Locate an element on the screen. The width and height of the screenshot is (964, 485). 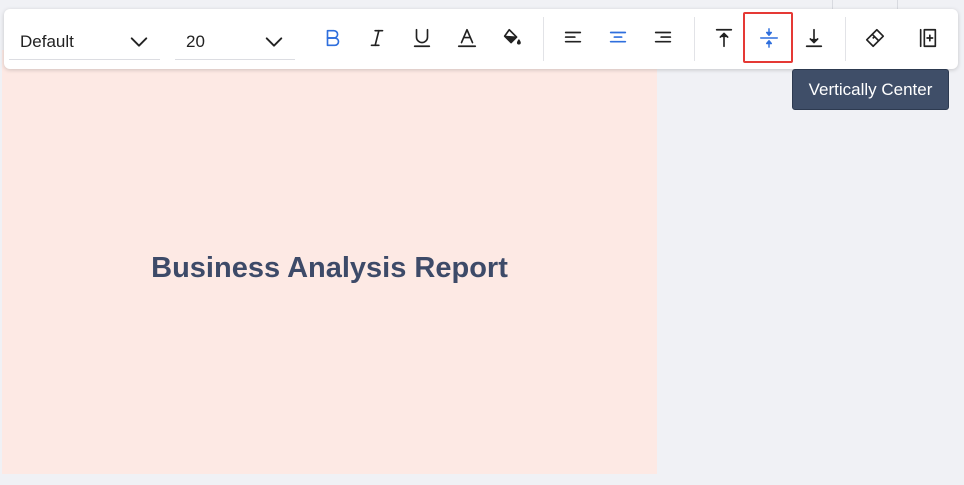
clear-format-button is located at coordinates (875, 38).